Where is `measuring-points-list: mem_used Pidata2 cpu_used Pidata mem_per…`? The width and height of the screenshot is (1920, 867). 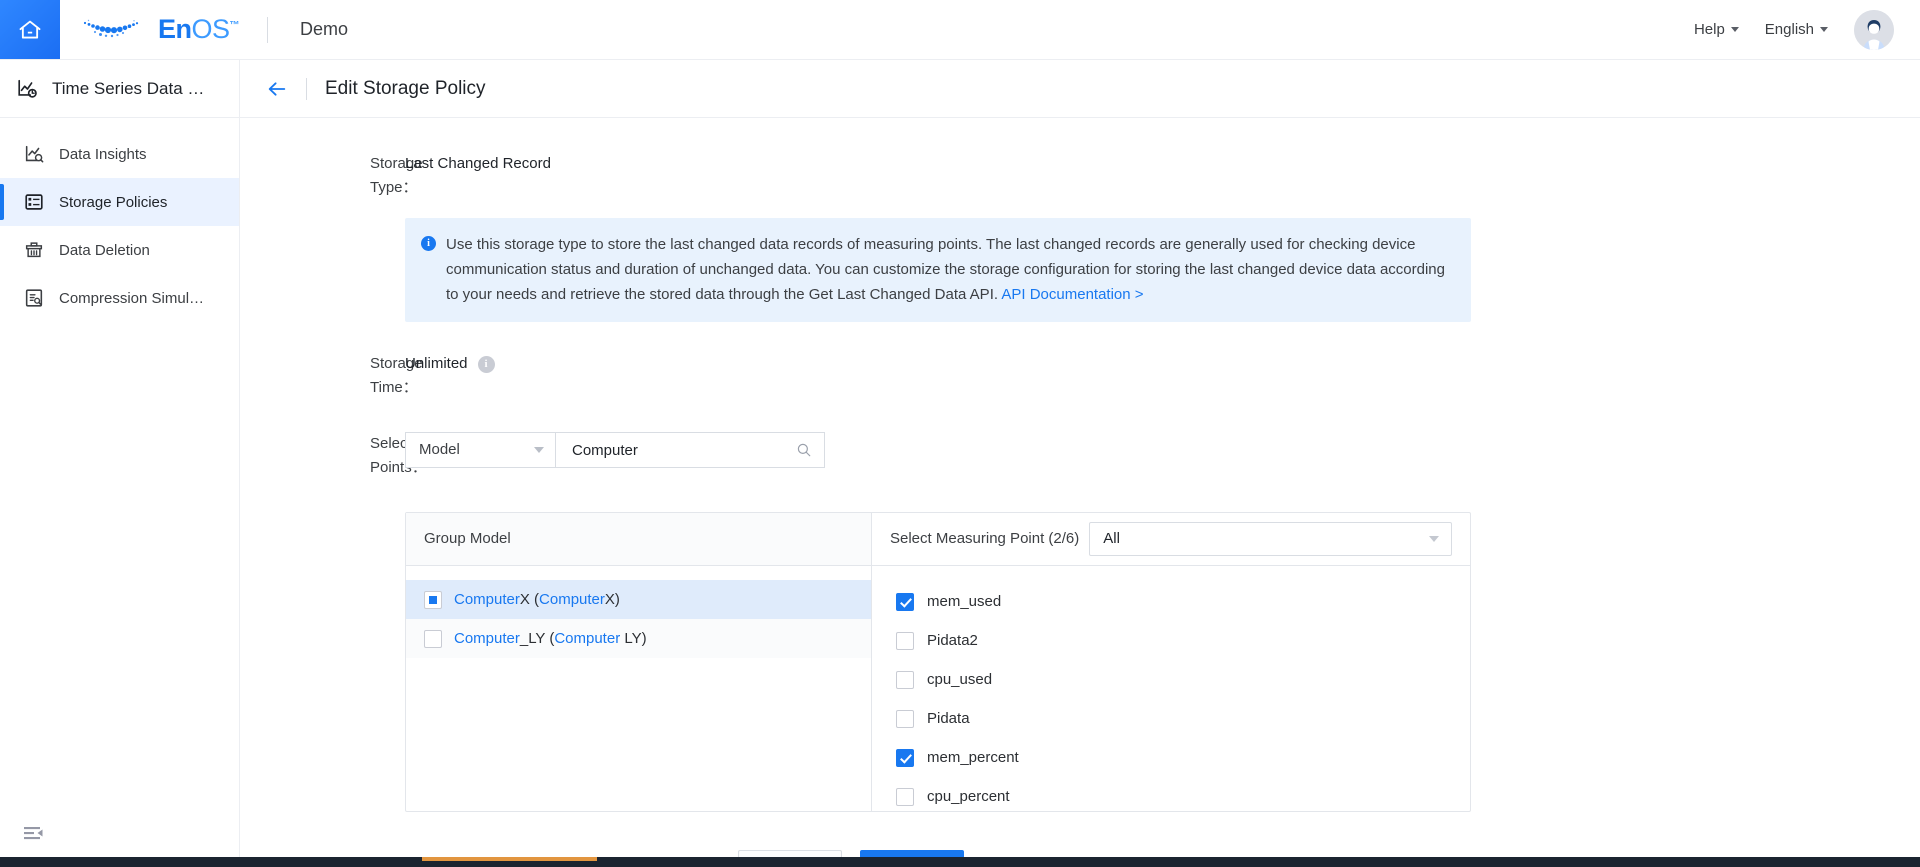 measuring-points-list: mem_used Pidata2 cpu_used Pidata mem_per… is located at coordinates (1171, 688).